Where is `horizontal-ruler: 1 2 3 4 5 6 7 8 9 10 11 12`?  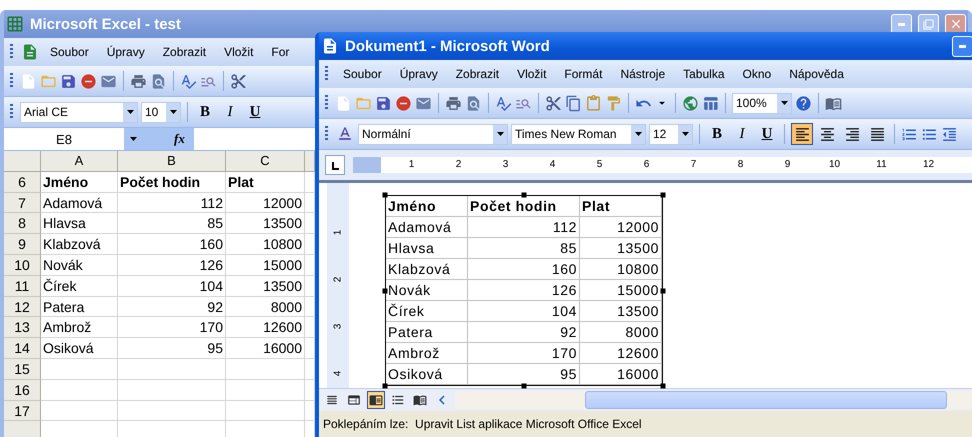 horizontal-ruler: 1 2 3 4 5 6 7 8 9 10 11 12 is located at coordinates (662, 165).